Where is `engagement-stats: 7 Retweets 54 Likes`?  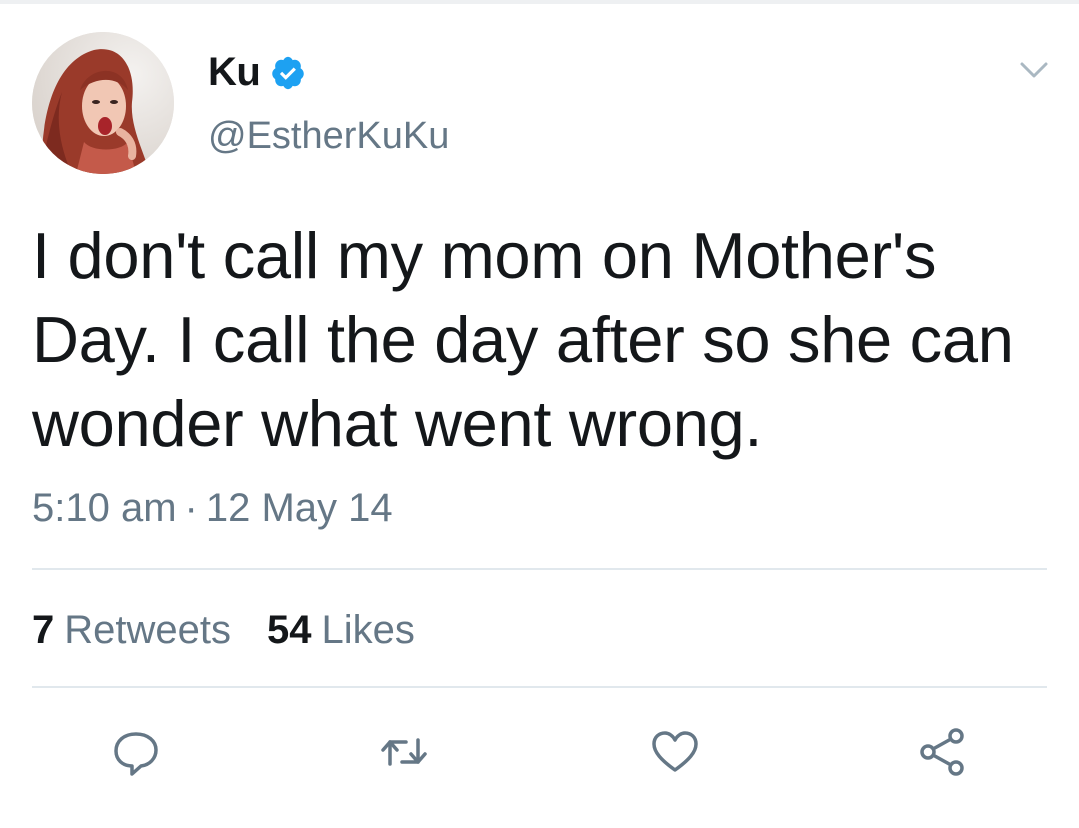 engagement-stats: 7 Retweets 54 Likes is located at coordinates (223, 630).